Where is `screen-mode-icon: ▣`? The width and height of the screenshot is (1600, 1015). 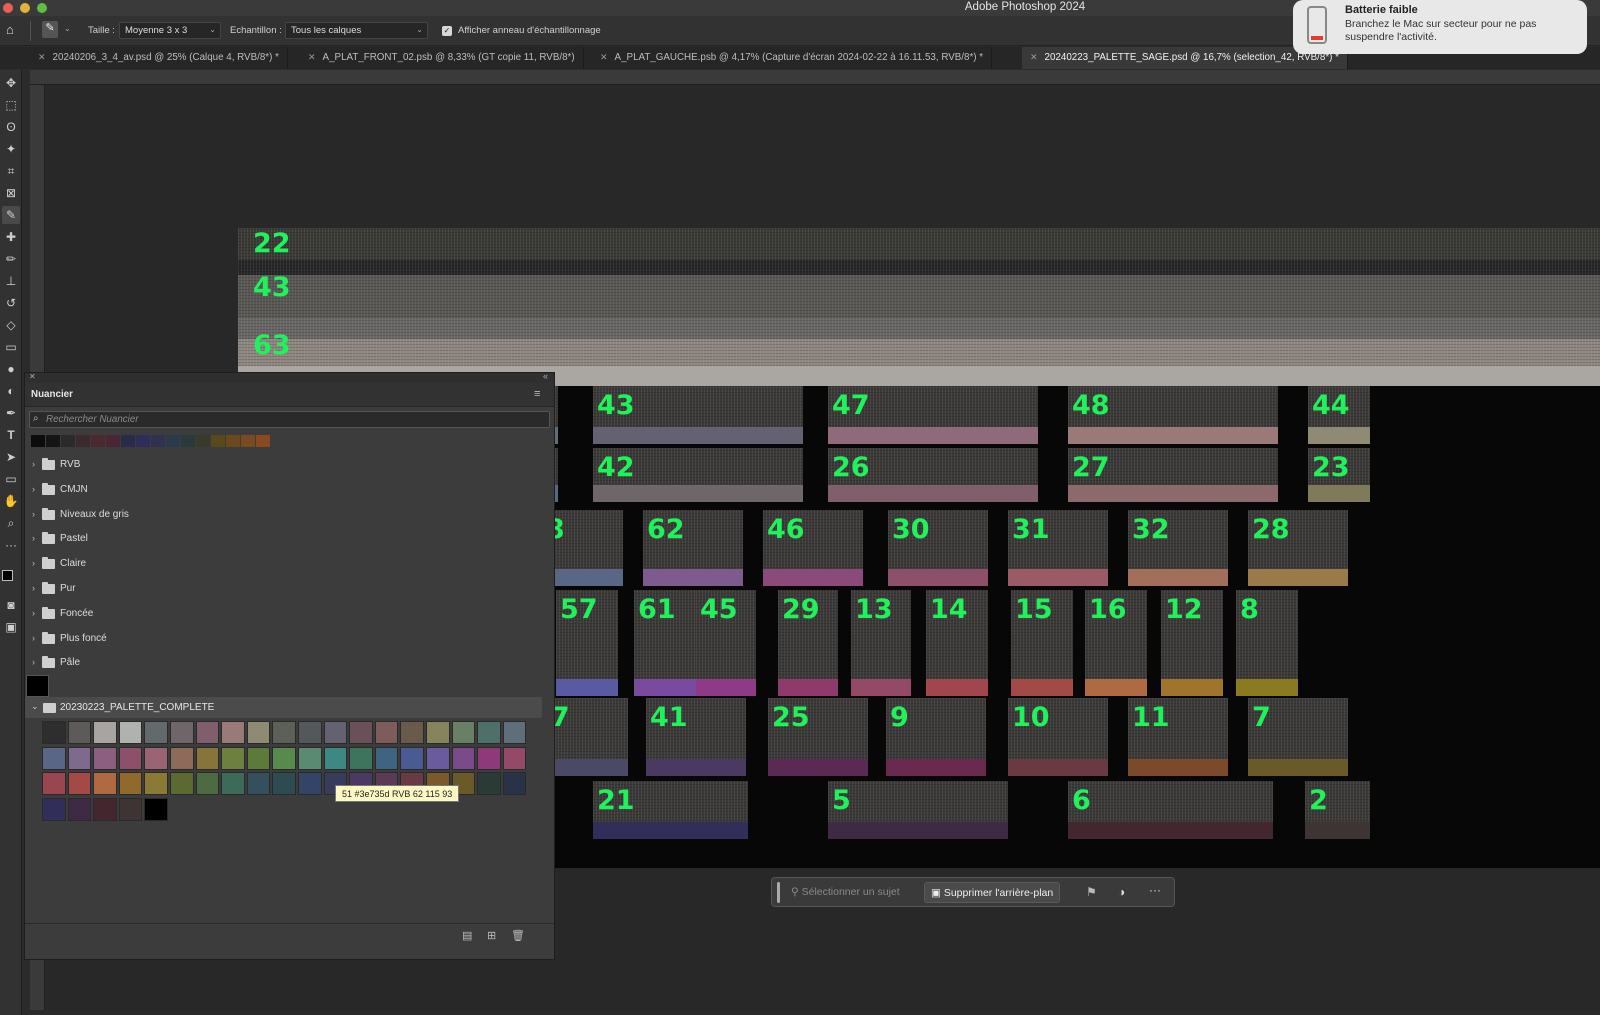 screen-mode-icon: ▣ is located at coordinates (11, 627).